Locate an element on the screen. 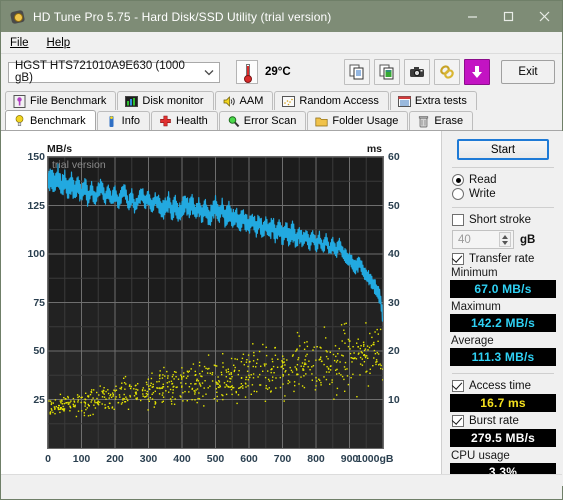  chart-xtick-300: 300 is located at coordinates (148, 459).